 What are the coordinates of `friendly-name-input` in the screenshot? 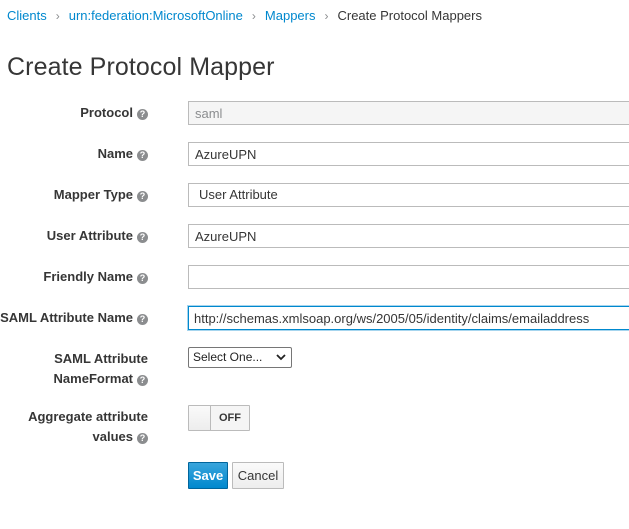 It's located at (408, 277).